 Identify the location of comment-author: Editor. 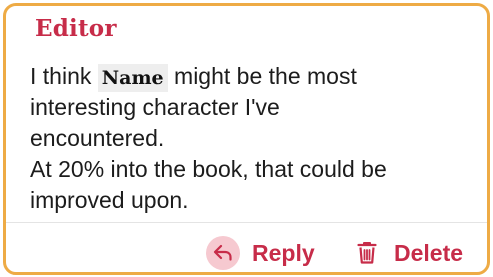
(76, 28).